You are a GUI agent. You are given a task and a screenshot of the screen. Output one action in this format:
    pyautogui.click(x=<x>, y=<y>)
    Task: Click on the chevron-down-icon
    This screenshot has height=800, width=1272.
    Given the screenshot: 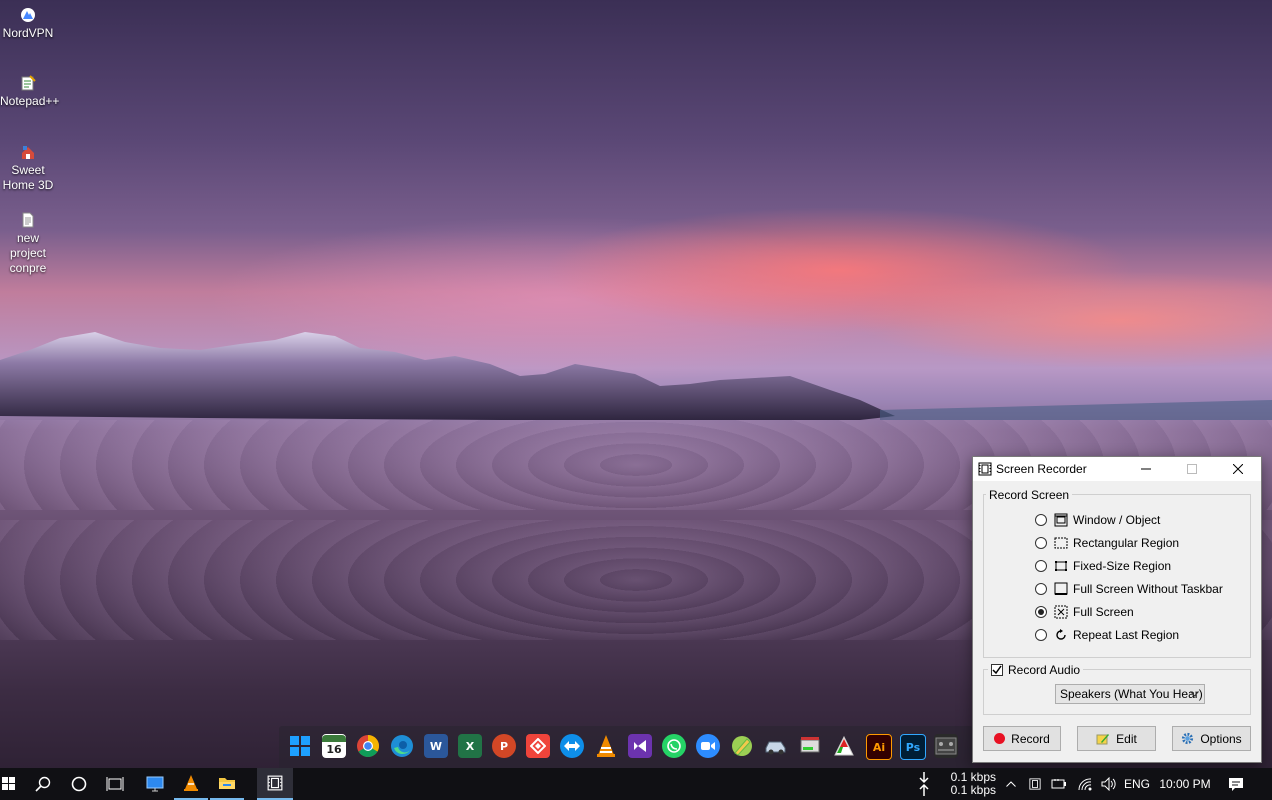 What is the action you would take?
    pyautogui.click(x=1194, y=694)
    